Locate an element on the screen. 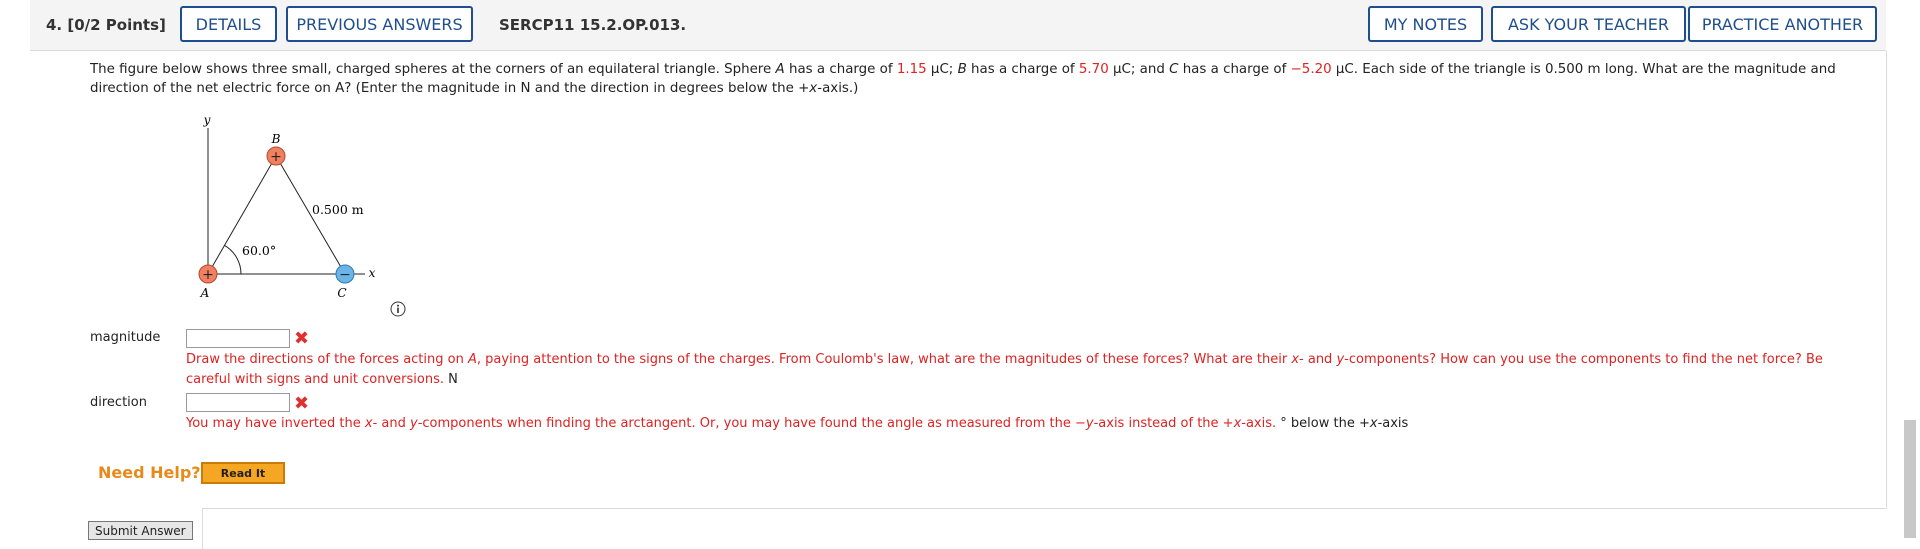  problem-text: μC; and is located at coordinates (1139, 69).